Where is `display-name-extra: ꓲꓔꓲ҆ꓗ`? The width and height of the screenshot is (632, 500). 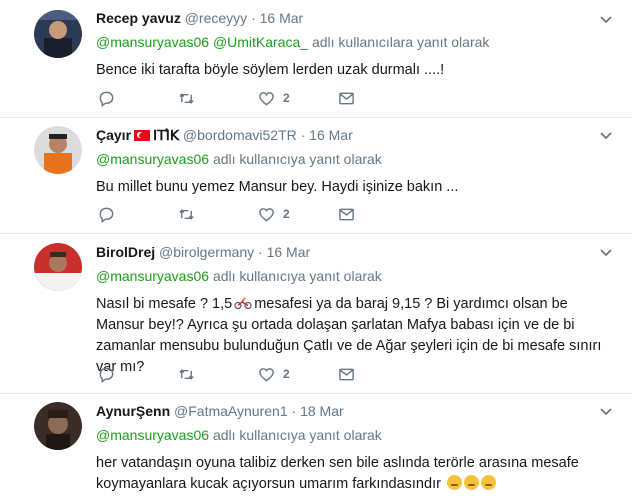
display-name-extra: ꓲꓔꓲ҆ꓗ is located at coordinates (166, 135).